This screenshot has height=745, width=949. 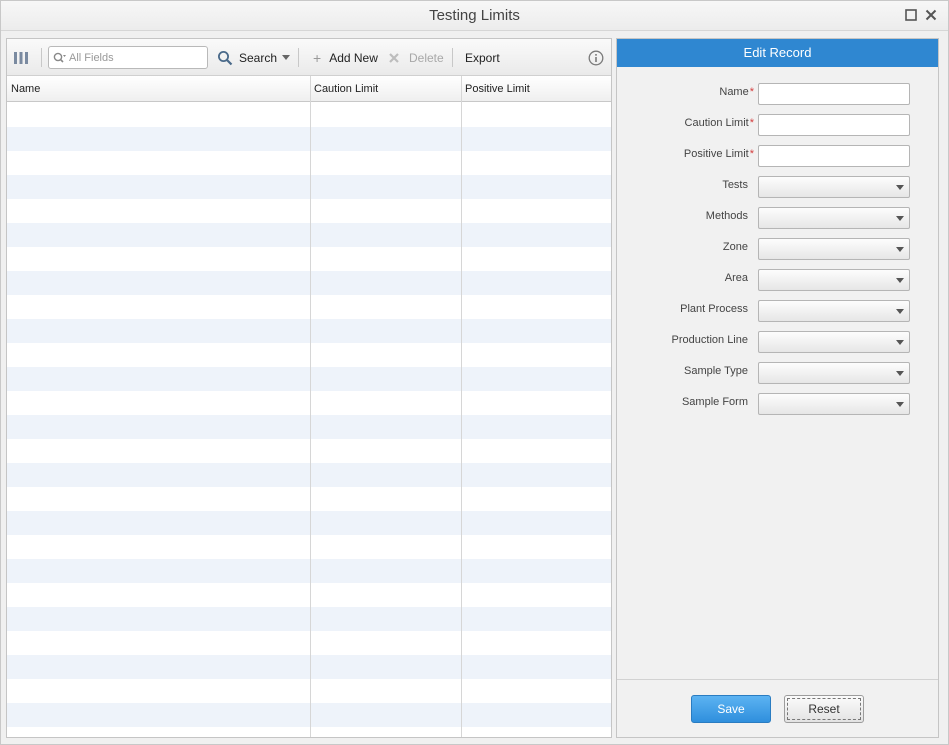 I want to click on search-input, so click(x=136, y=57).